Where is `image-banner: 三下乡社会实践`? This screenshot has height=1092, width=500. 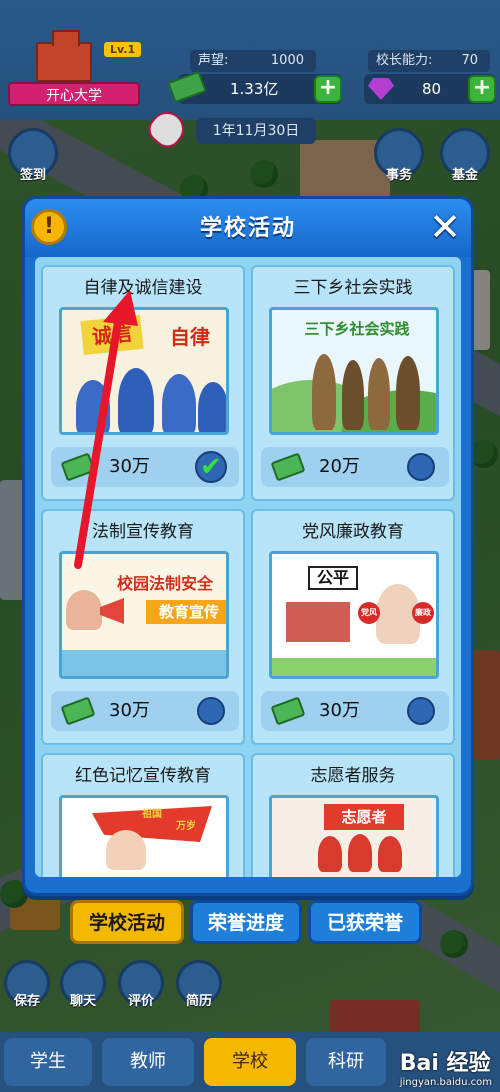 image-banner: 三下乡社会实践 is located at coordinates (357, 329).